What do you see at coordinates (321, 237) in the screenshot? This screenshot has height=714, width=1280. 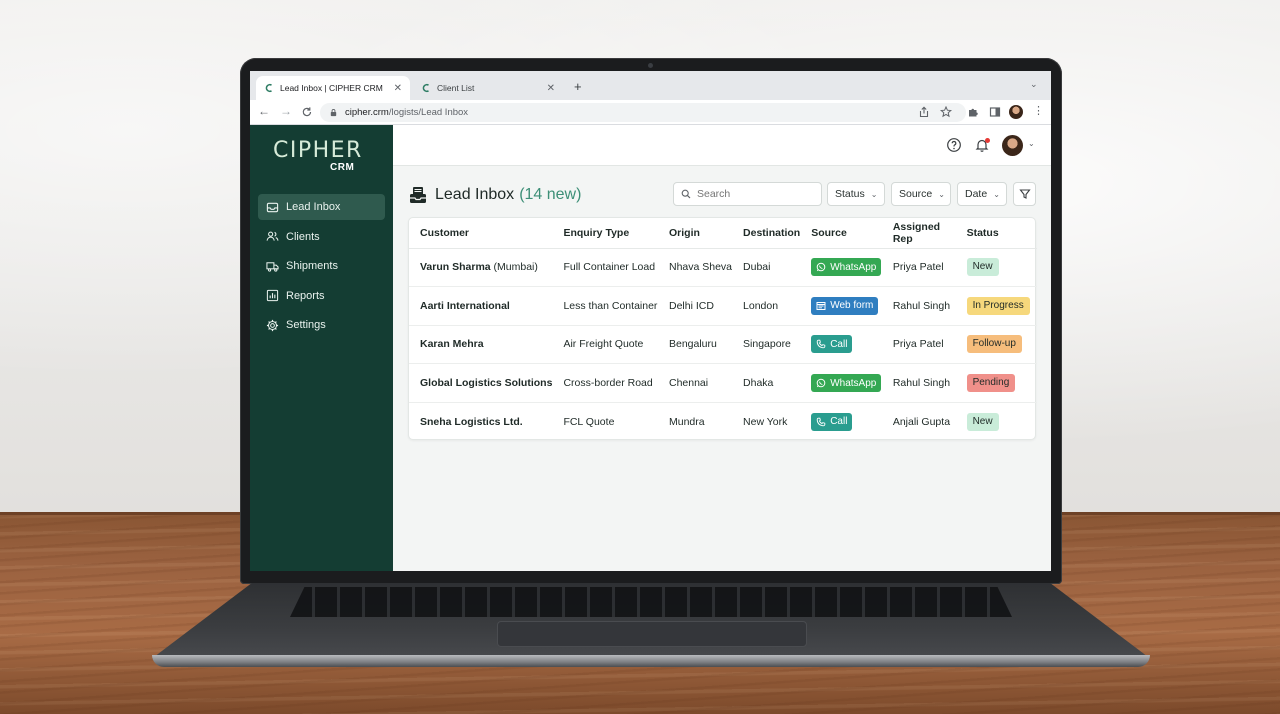 I see `sidebar-item-clients: Clients` at bounding box center [321, 237].